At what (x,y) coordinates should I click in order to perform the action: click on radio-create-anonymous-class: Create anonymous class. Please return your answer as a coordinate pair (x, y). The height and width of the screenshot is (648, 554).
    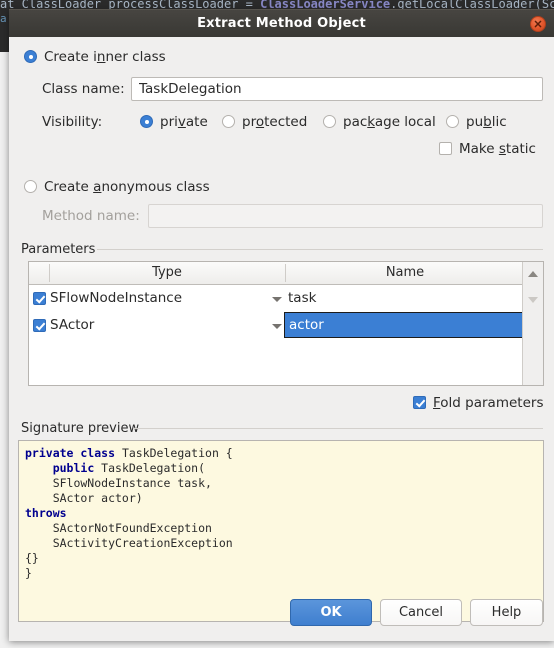
    Looking at the image, I should click on (117, 187).